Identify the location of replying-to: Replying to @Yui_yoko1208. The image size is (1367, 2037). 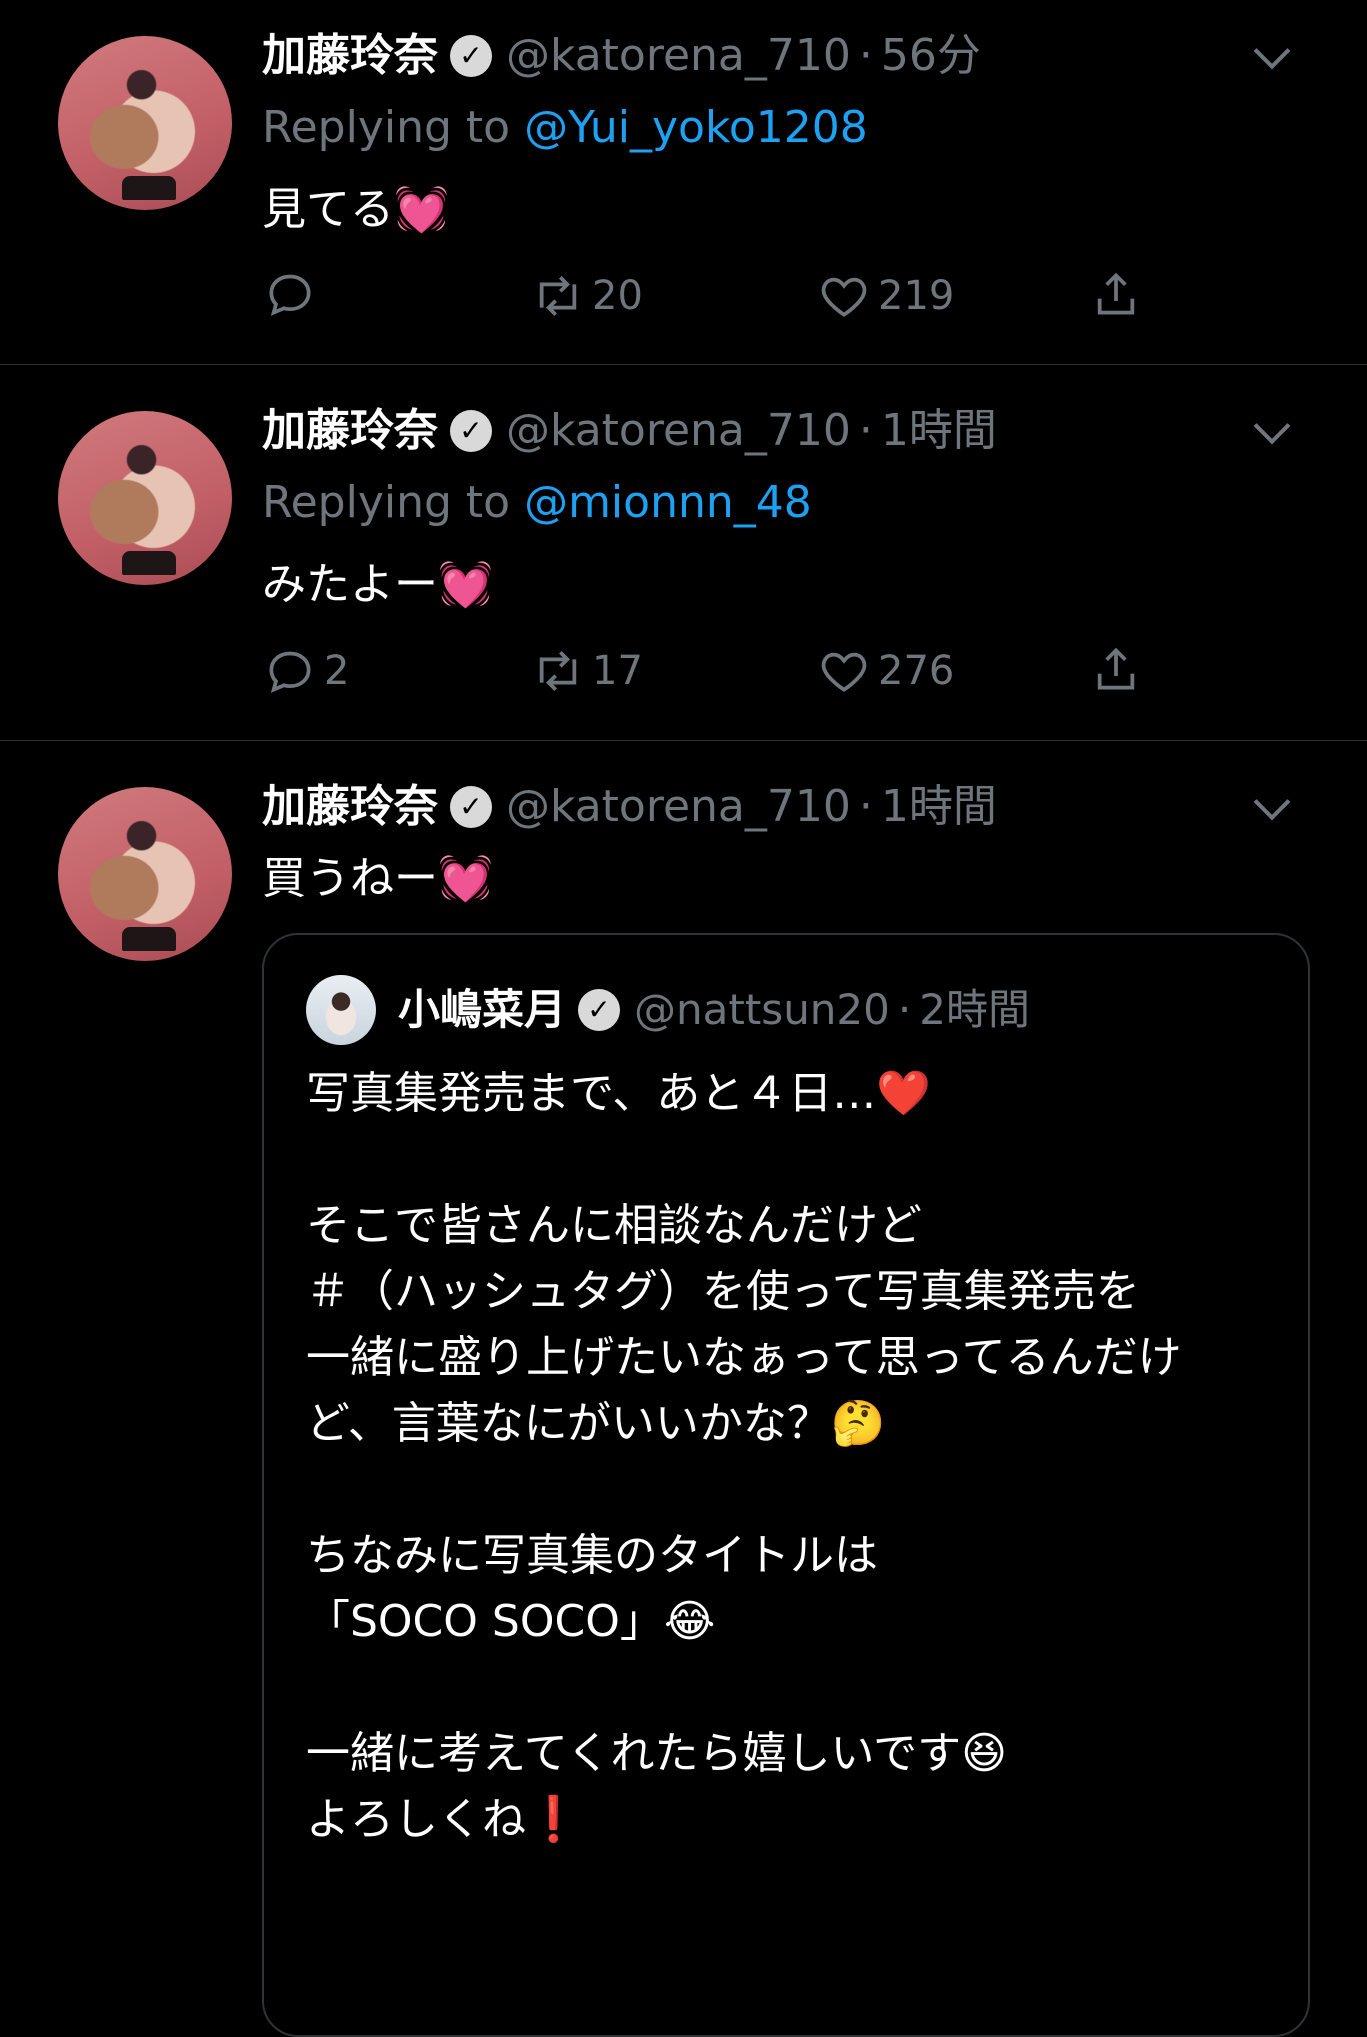
(565, 128).